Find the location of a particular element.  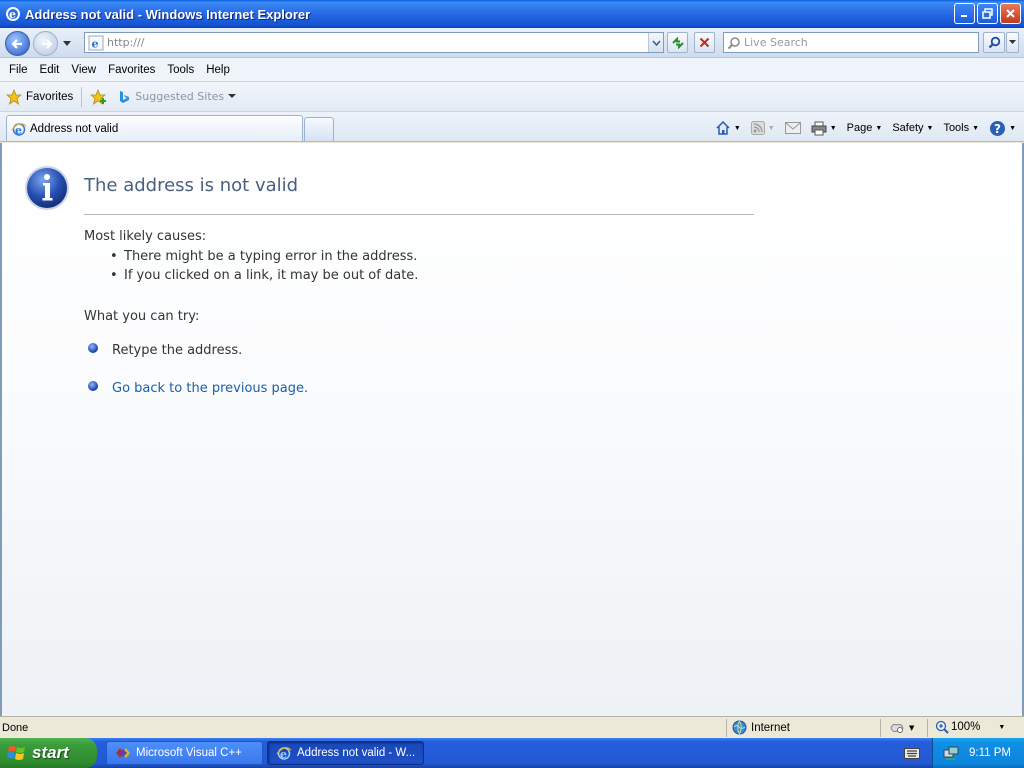

keyboard-language-icon is located at coordinates (912, 753).